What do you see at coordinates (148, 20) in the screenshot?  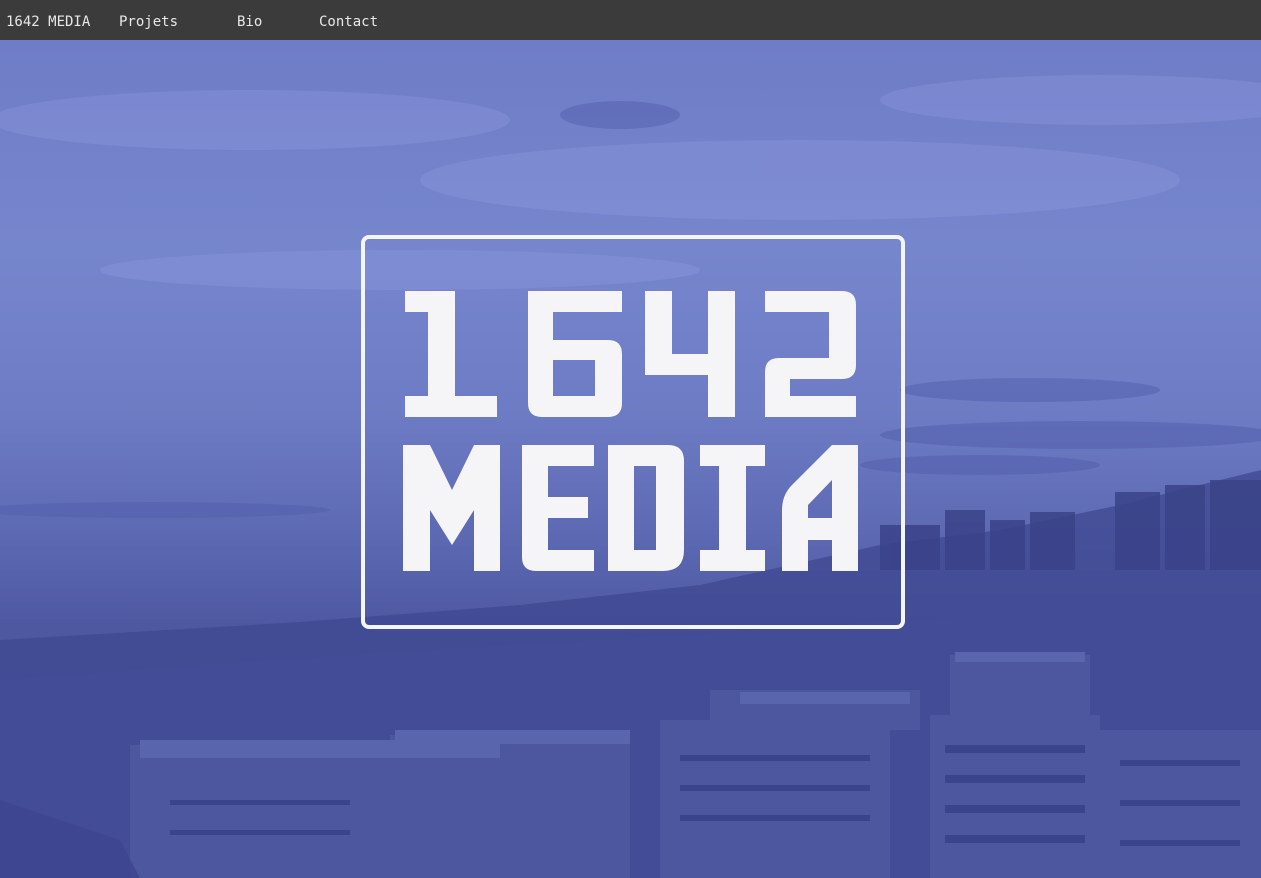 I see `nav-link-projets: Projets` at bounding box center [148, 20].